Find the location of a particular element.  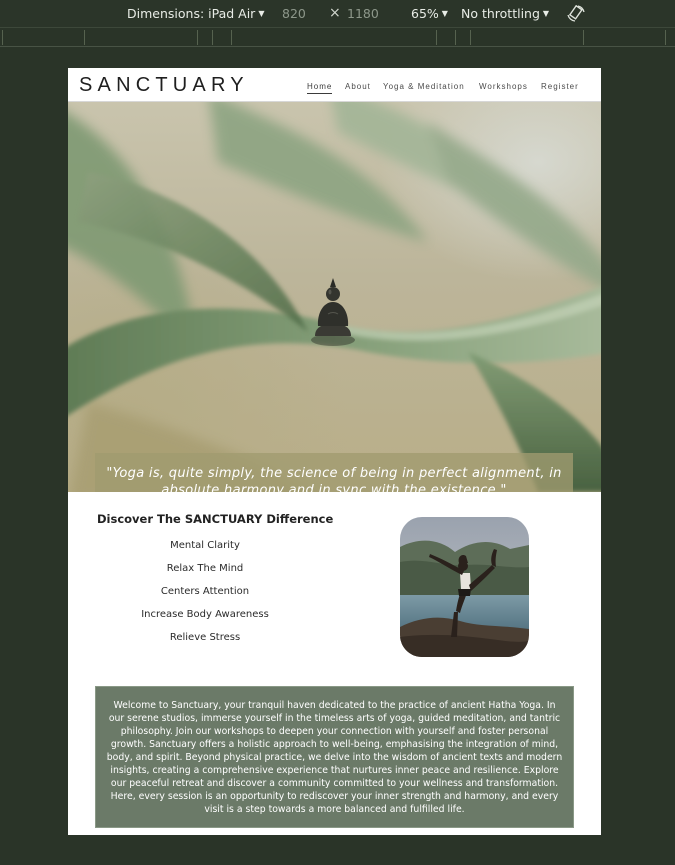

nav-home-link: Home is located at coordinates (320, 88).